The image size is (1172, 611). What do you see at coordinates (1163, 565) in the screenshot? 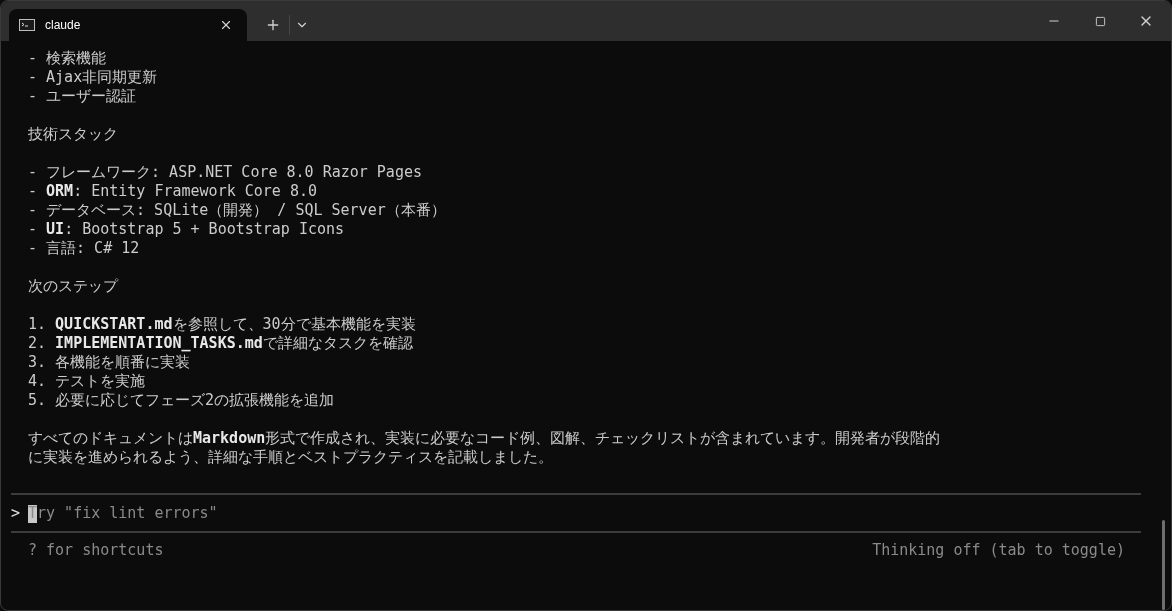
I see `scrollbar` at bounding box center [1163, 565].